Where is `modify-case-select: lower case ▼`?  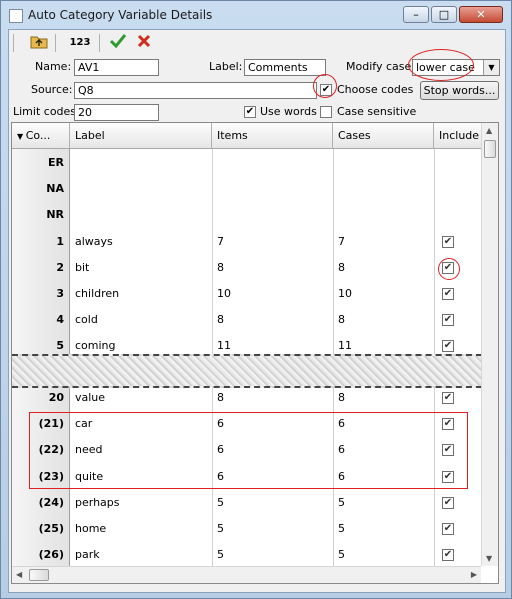
modify-case-select: lower case ▼ is located at coordinates (456, 67).